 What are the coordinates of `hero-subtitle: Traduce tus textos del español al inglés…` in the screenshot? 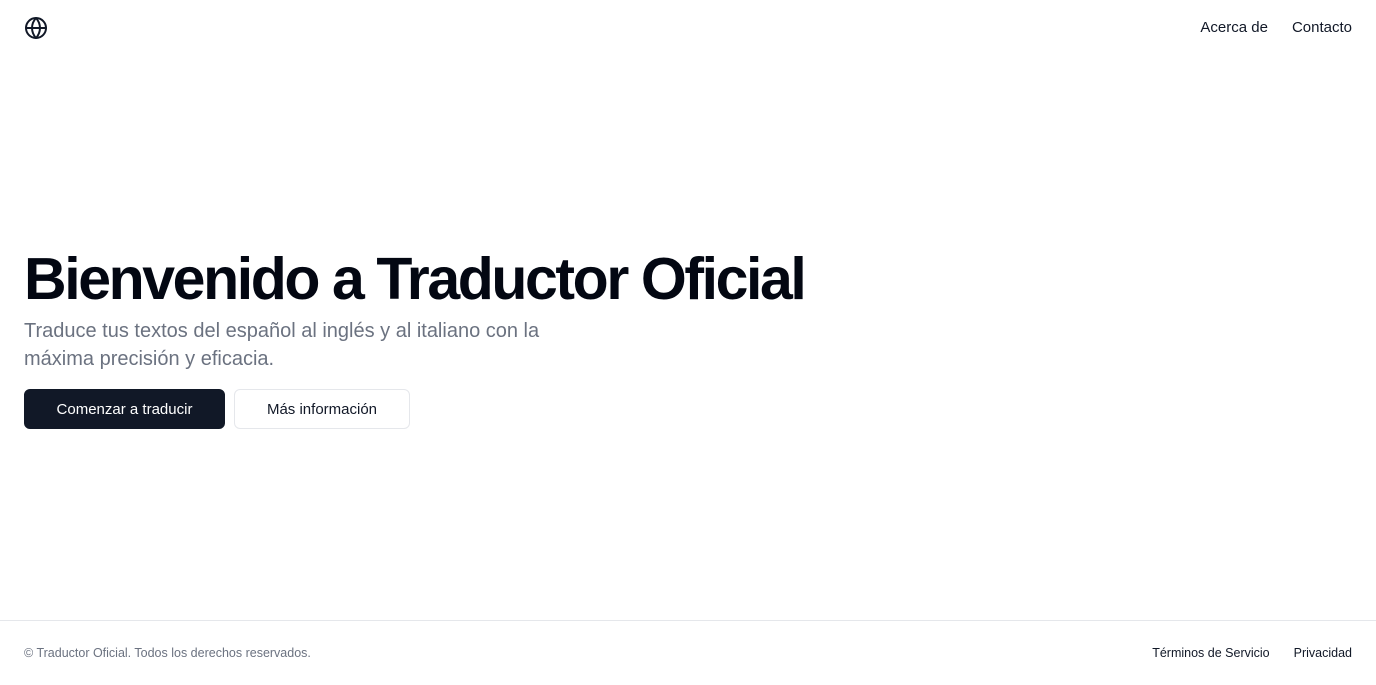 It's located at (282, 345).